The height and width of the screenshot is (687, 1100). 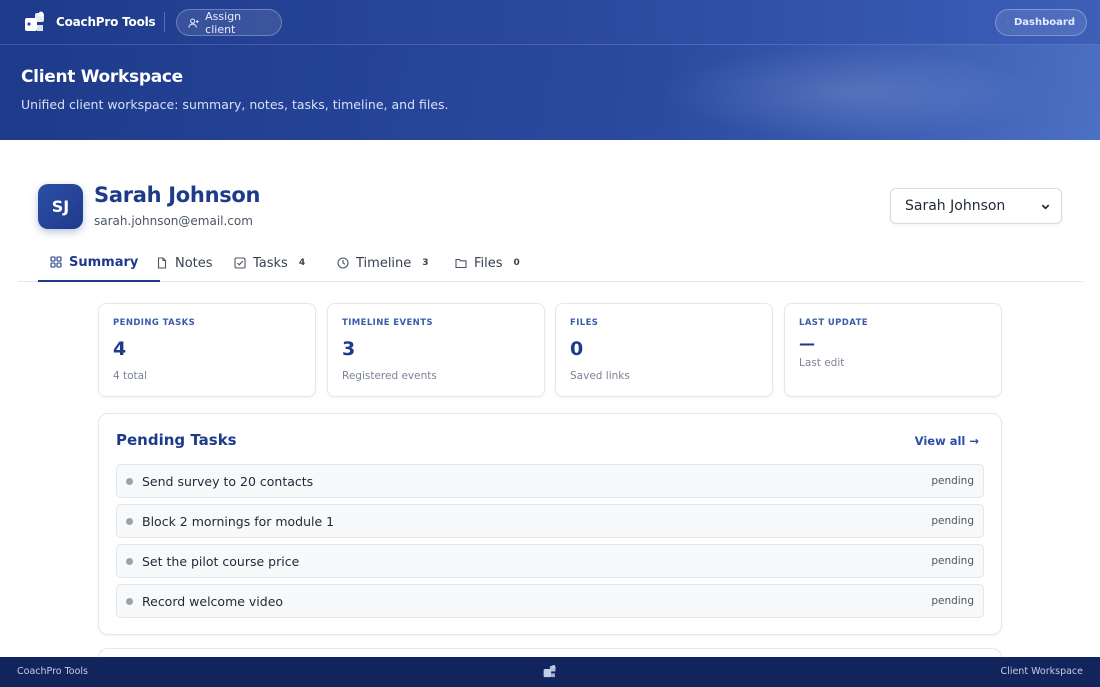 I want to click on divider, so click(x=164, y=22).